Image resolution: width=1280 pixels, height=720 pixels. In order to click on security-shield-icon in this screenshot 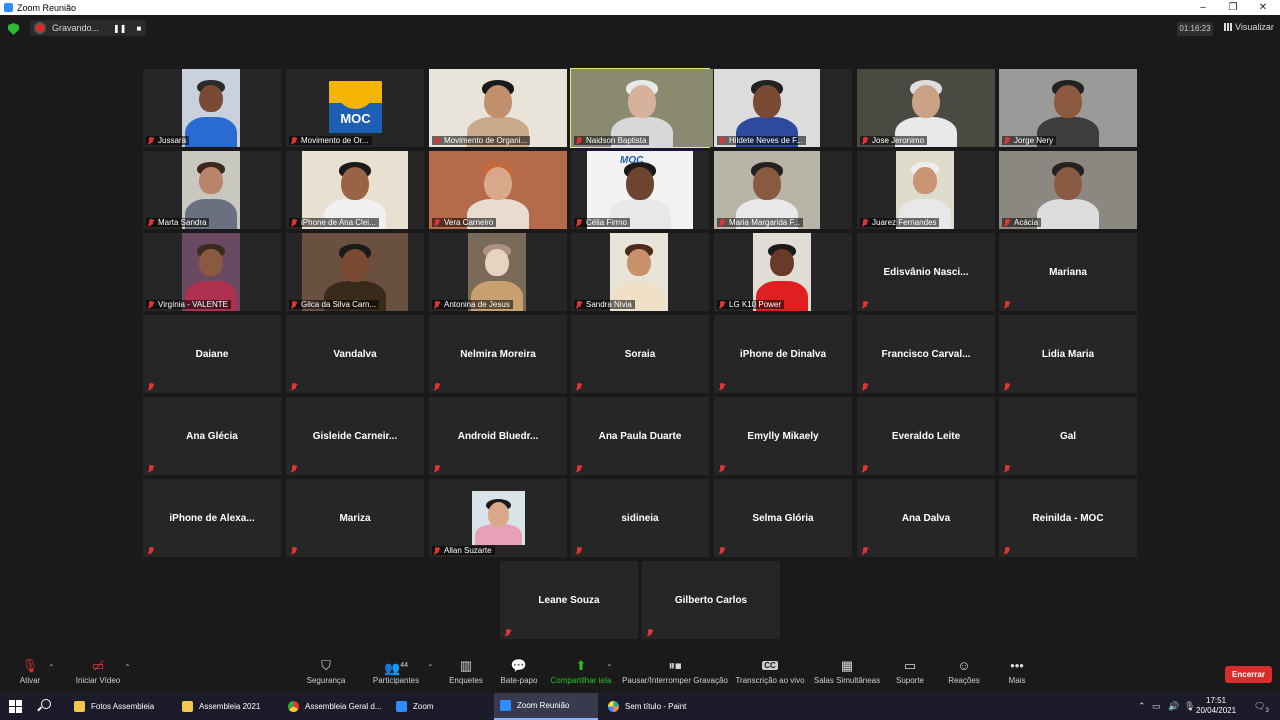, I will do `click(13, 29)`.